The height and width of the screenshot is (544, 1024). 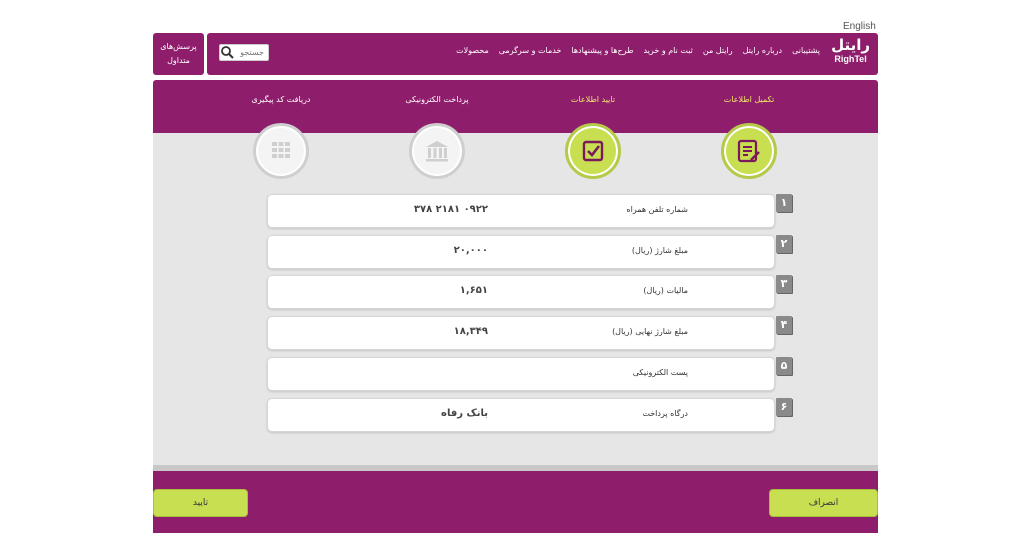 I want to click on info-row-payment-gateway: درگاه پرداخت بانک رفاه, so click(x=521, y=415).